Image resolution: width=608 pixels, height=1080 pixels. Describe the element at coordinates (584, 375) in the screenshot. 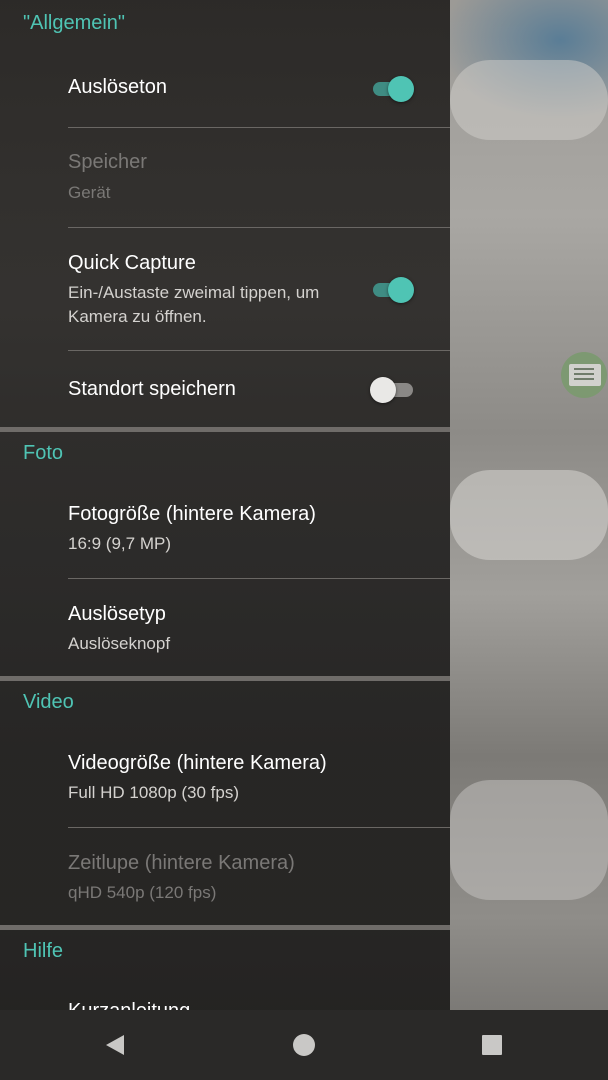

I see `document-icon` at that location.